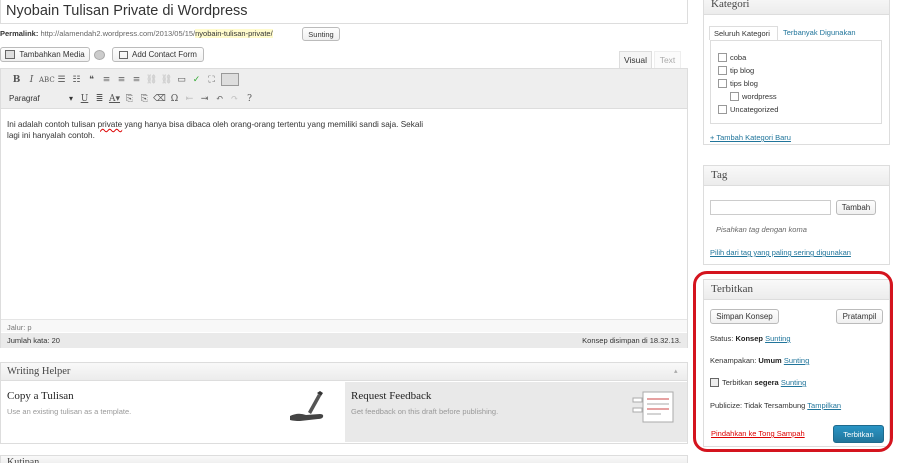  What do you see at coordinates (796, 176) in the screenshot?
I see `tags-title: Tag` at bounding box center [796, 176].